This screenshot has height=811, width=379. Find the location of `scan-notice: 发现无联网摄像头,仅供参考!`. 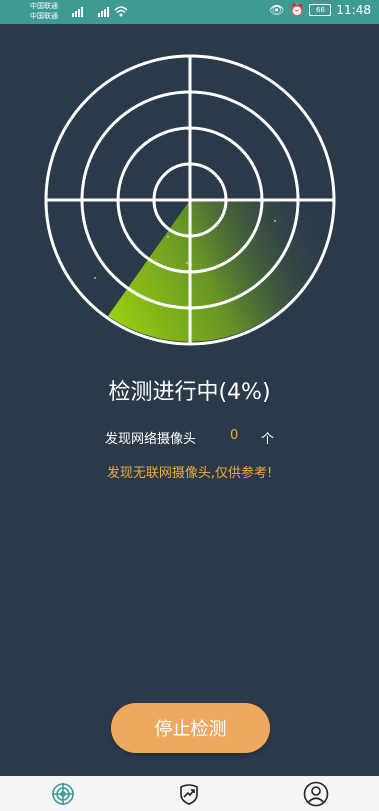

scan-notice: 发现无联网摄像头,仅供参考! is located at coordinates (189, 473).